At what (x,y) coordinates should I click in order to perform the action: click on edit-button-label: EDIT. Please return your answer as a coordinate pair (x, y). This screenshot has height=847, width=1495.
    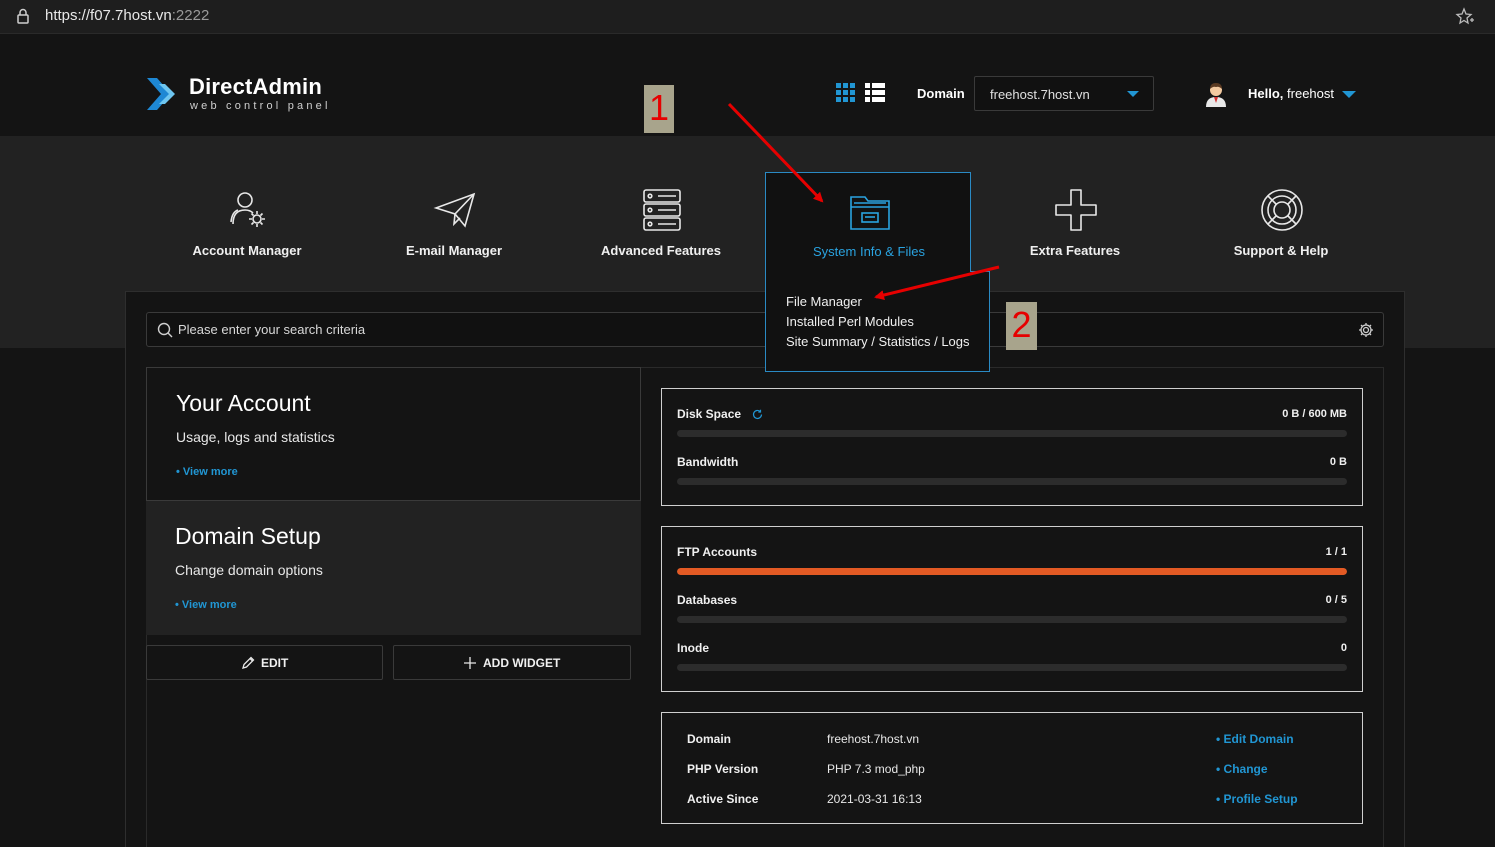
    Looking at the image, I should click on (275, 663).